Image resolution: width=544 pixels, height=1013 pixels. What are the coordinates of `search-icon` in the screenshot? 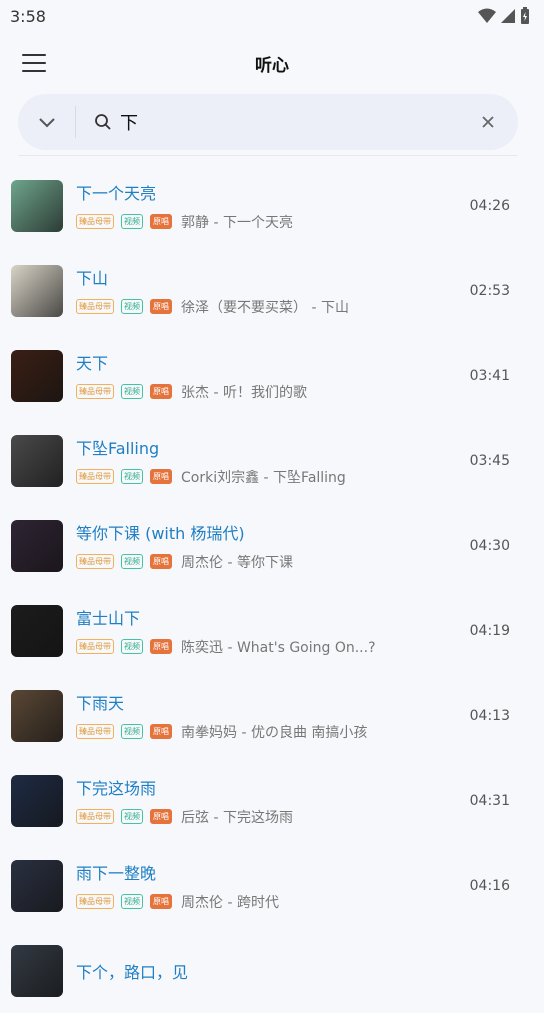 It's located at (103, 122).